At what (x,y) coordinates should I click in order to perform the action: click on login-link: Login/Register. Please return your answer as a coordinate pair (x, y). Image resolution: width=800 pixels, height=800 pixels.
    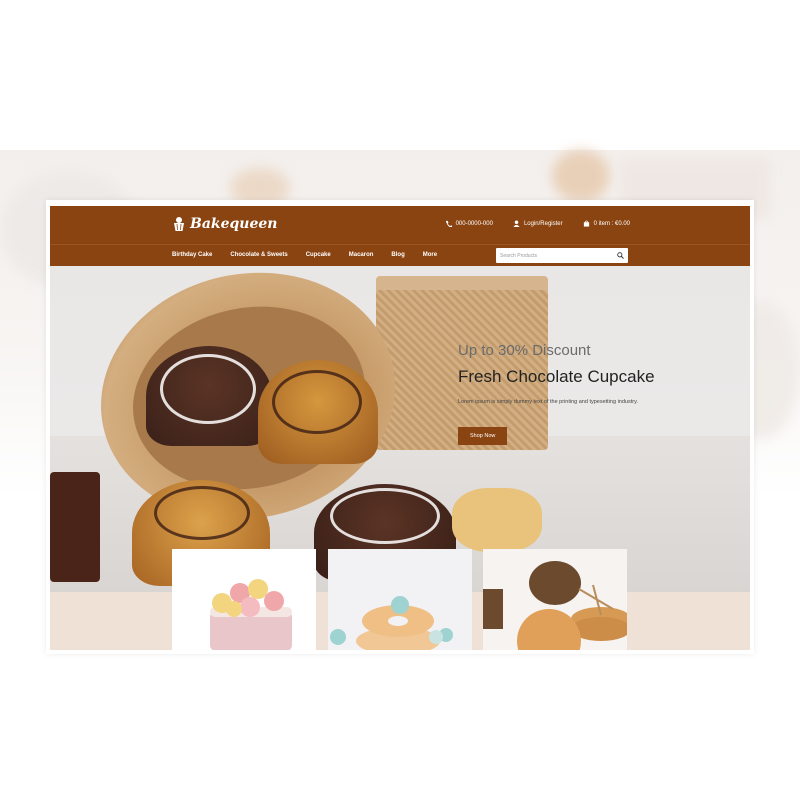
    Looking at the image, I should click on (538, 223).